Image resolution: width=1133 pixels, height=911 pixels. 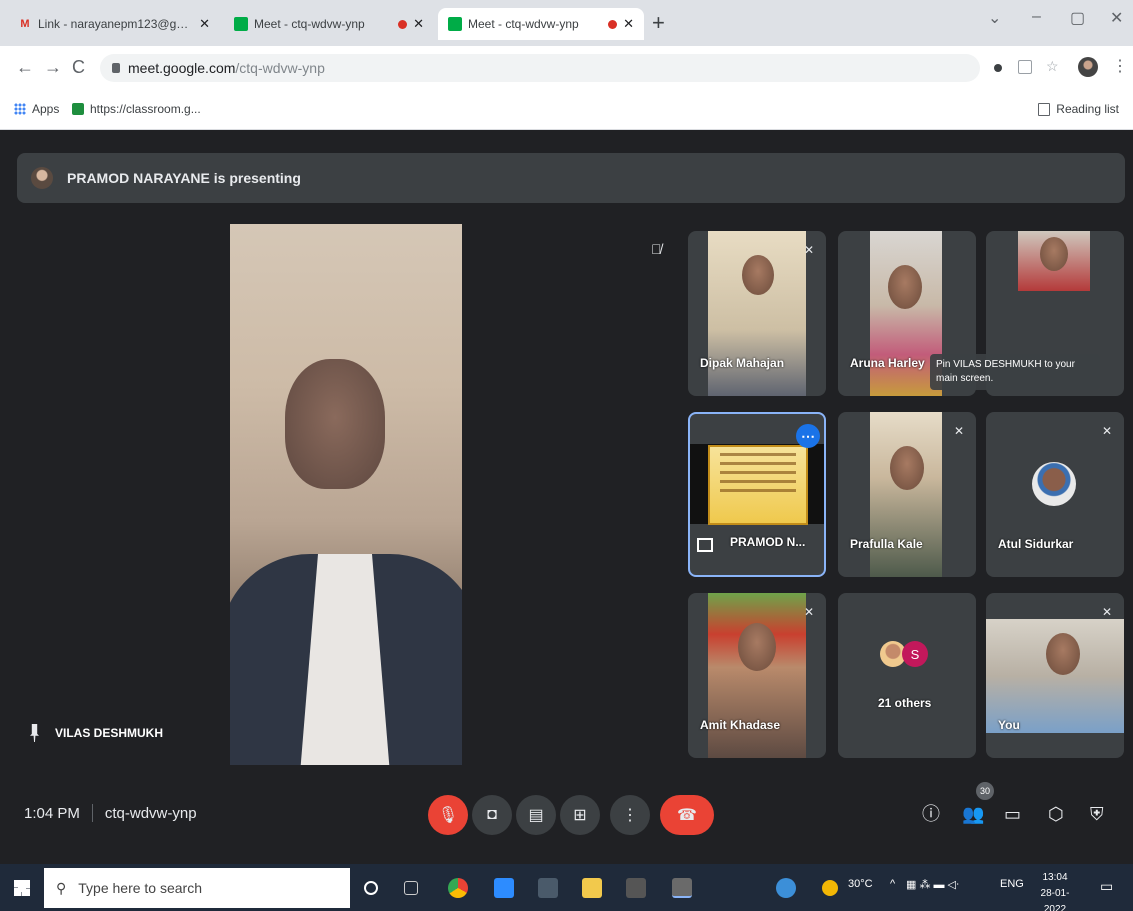 What do you see at coordinates (1056, 814) in the screenshot?
I see `activities-icon: ⬡` at bounding box center [1056, 814].